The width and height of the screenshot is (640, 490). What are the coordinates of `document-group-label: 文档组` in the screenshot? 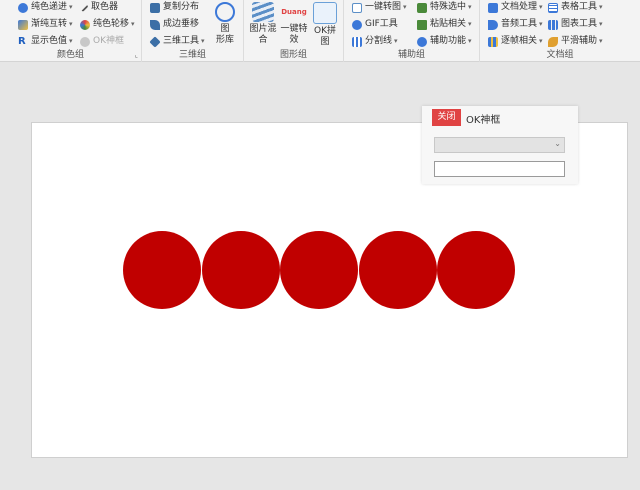 It's located at (560, 55).